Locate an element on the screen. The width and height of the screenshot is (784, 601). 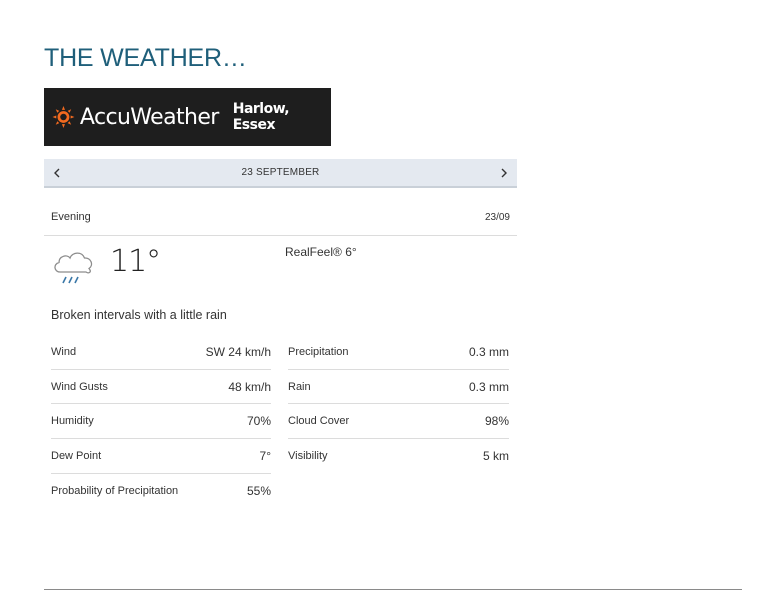
detail-name: Precipitation is located at coordinates (318, 351).